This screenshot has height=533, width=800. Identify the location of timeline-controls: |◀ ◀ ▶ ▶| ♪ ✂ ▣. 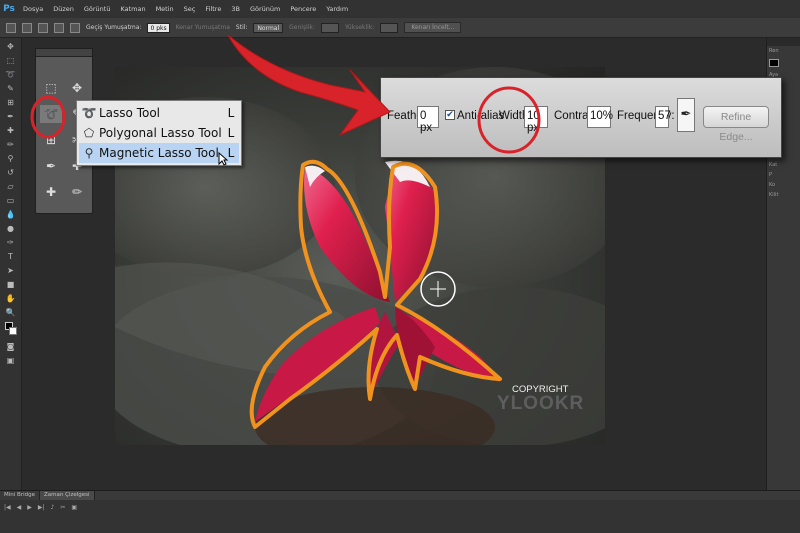
(40, 509).